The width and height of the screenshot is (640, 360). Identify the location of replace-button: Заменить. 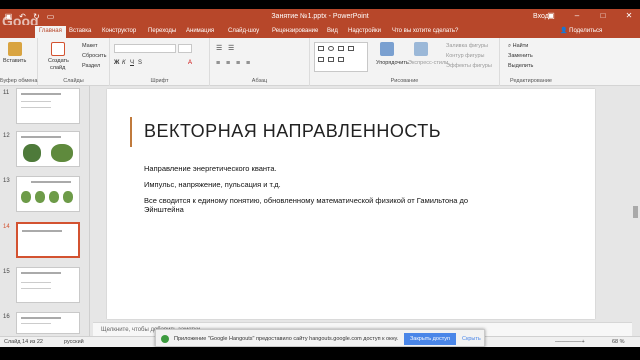
(520, 56).